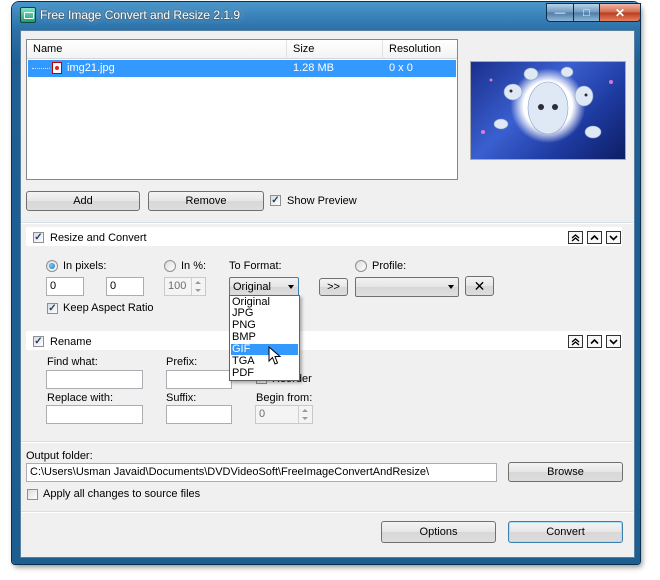 Image resolution: width=660 pixels, height=580 pixels. Describe the element at coordinates (41, 68) in the screenshot. I see `tree-connector` at that location.